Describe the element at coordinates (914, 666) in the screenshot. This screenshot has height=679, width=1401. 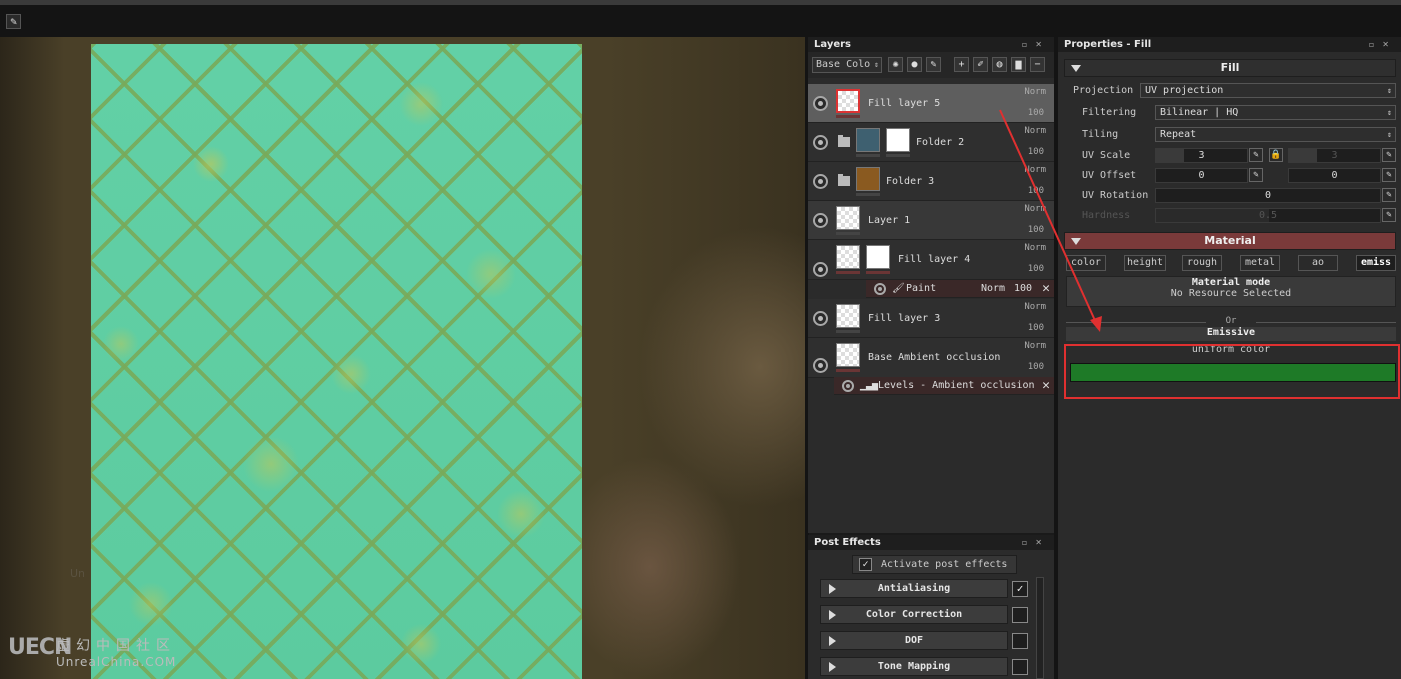
I see `effect-tone-mapping: Tone Mapping` at that location.